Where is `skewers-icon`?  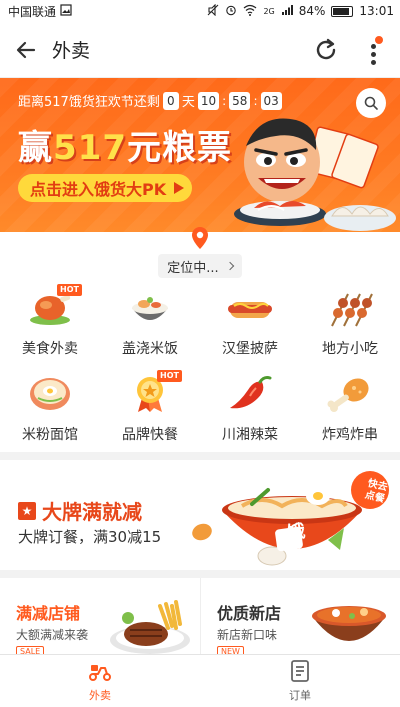 skewers-icon is located at coordinates (352, 310).